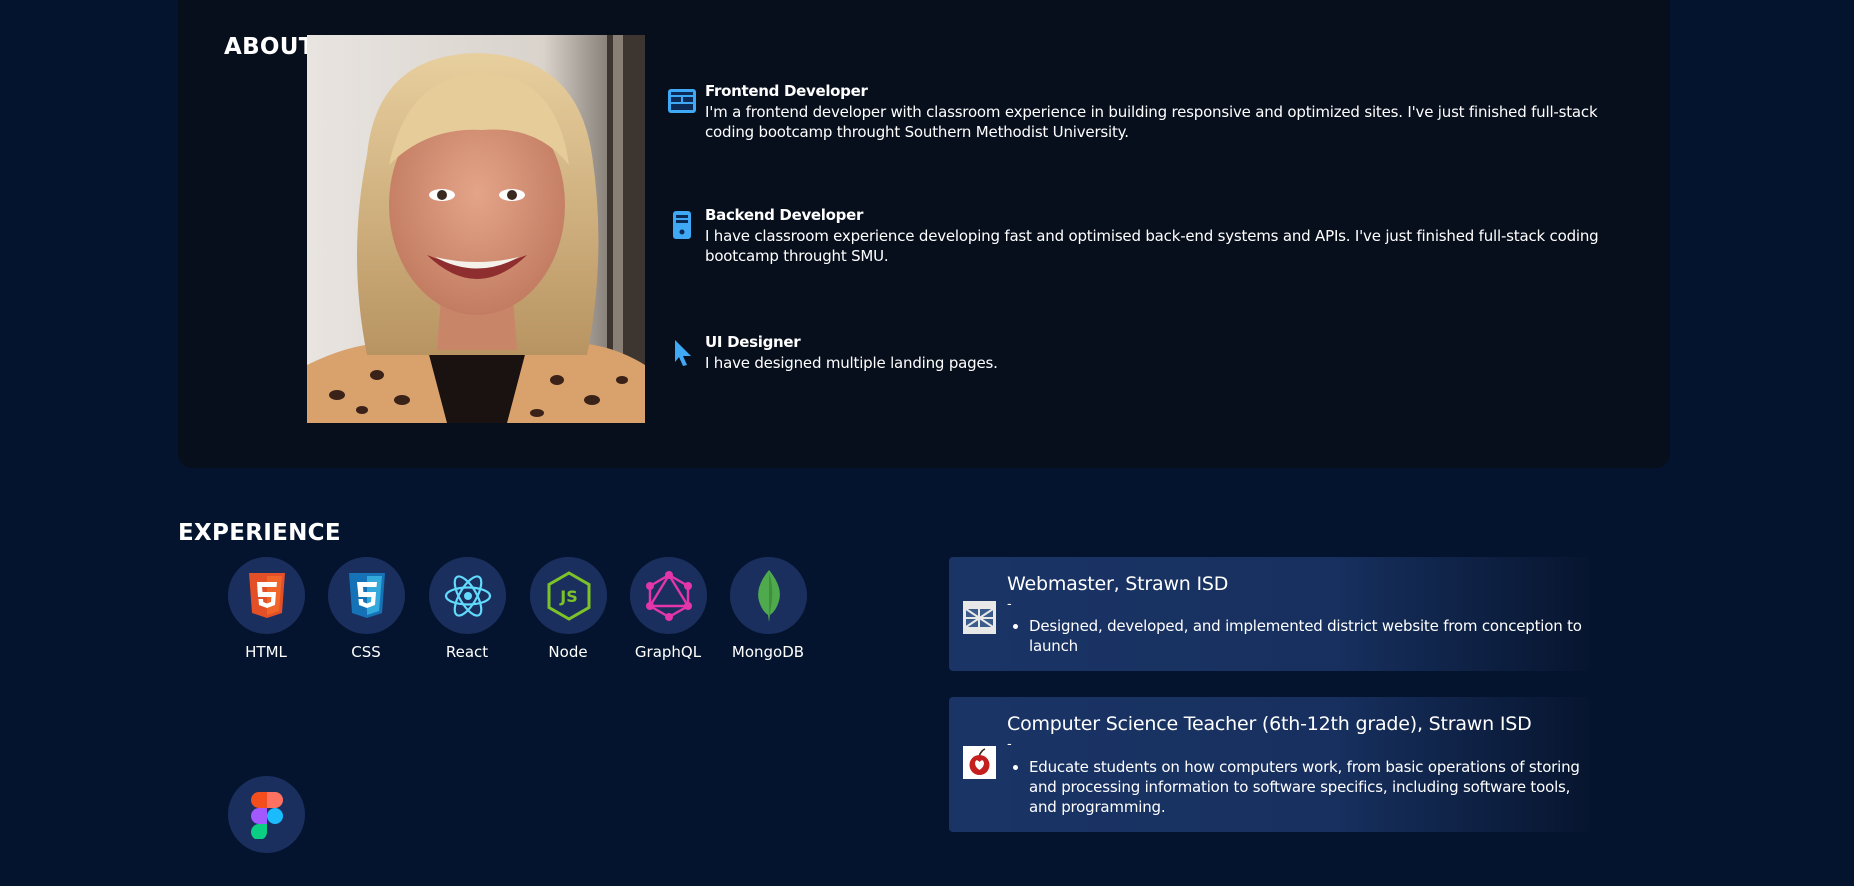 Image resolution: width=1854 pixels, height=886 pixels. I want to click on skill-label: GraphQL, so click(668, 652).